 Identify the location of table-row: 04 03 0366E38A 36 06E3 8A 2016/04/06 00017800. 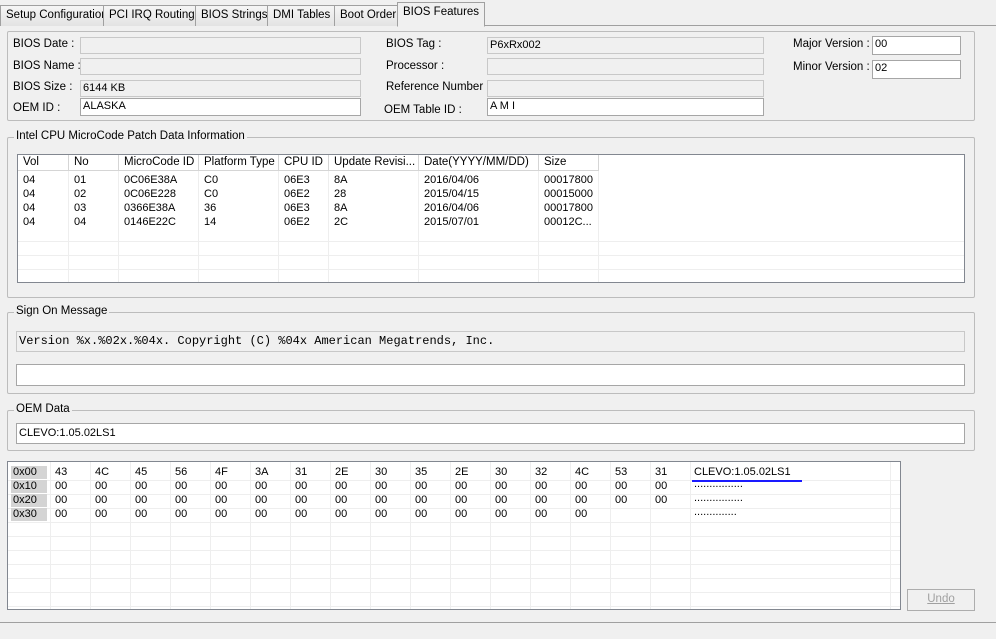
(491, 209).